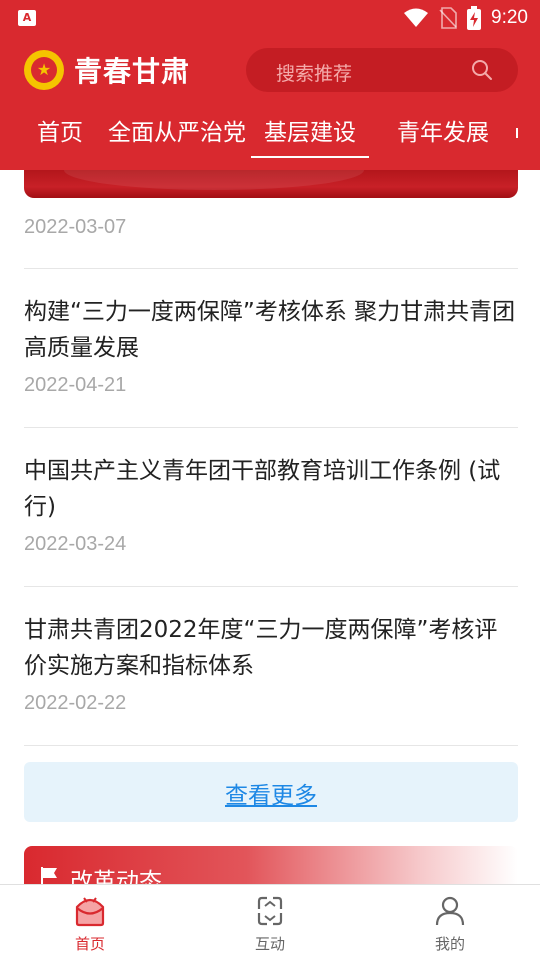  I want to click on nav-profile: 我的, so click(450, 924).